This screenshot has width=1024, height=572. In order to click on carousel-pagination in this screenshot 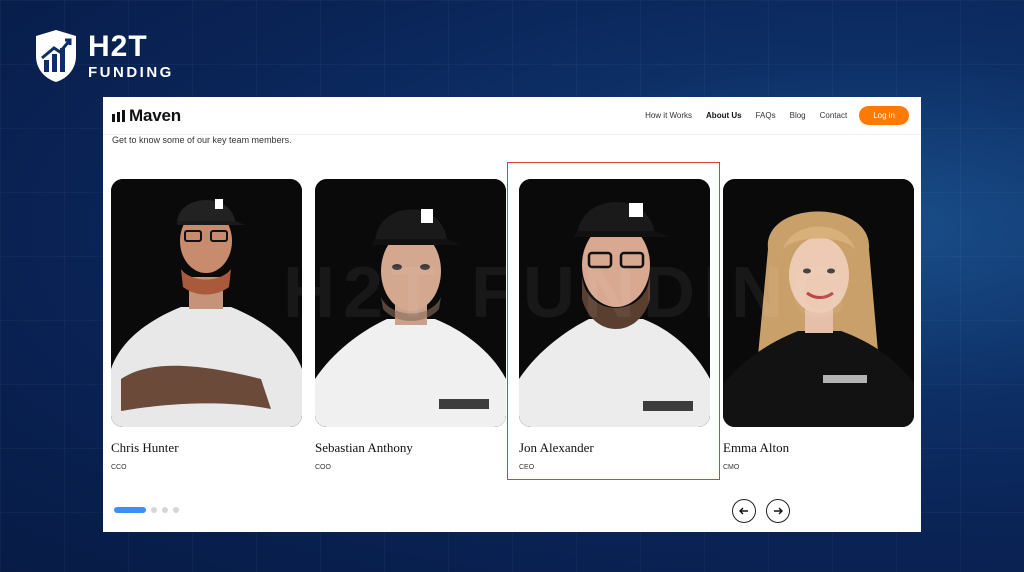, I will do `click(146, 510)`.